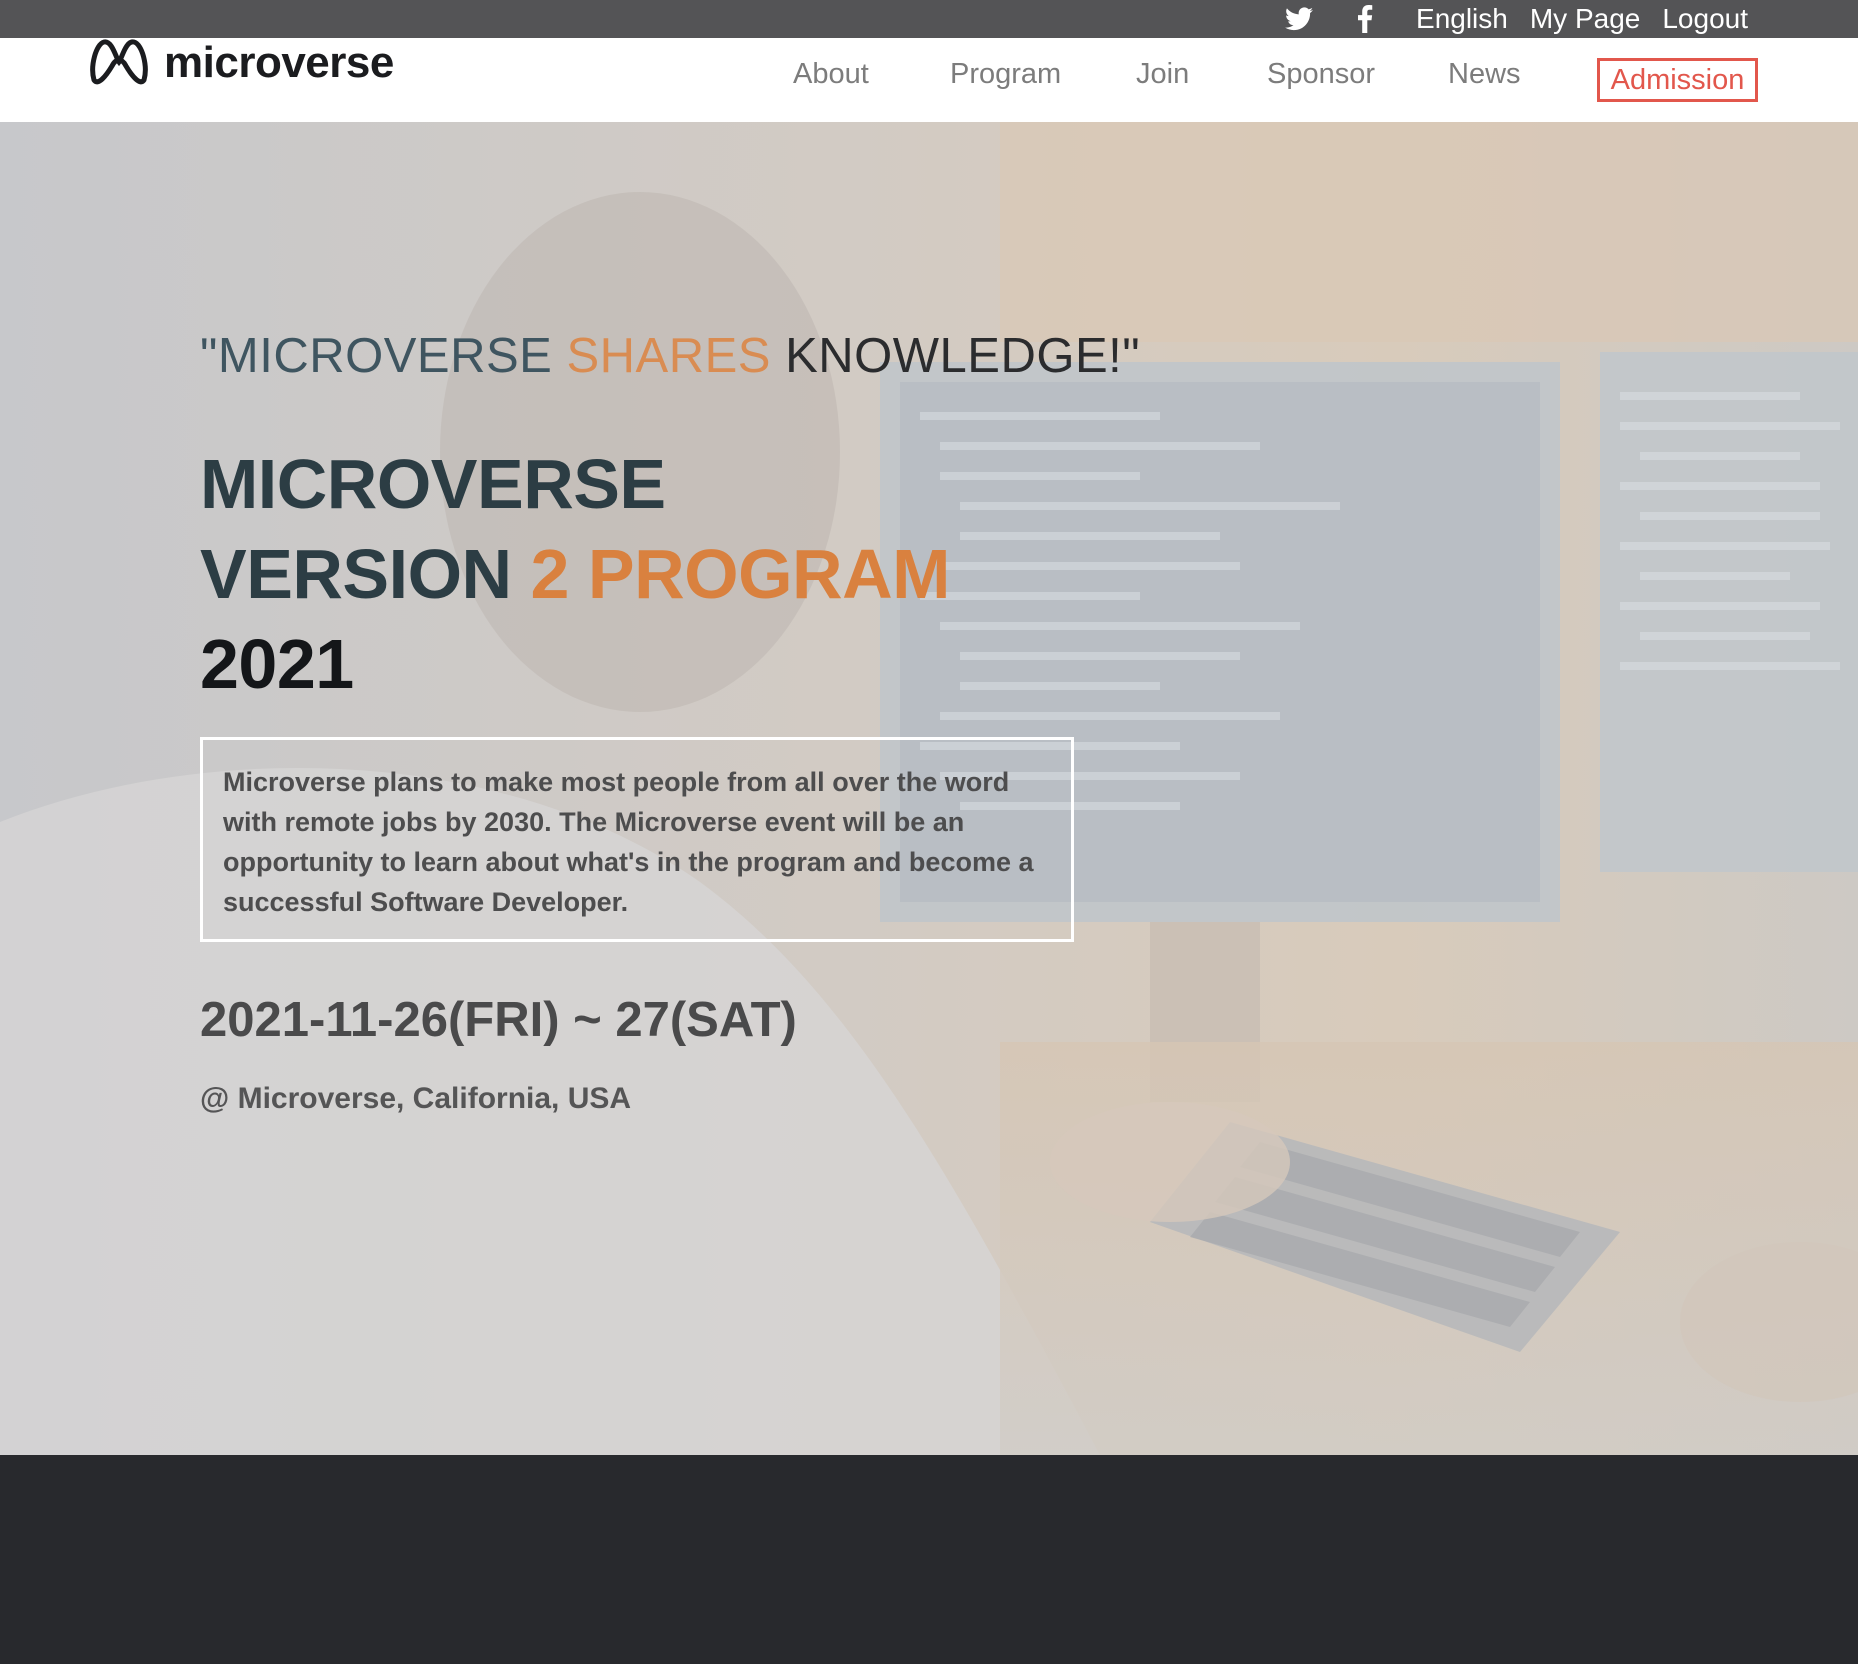 The width and height of the screenshot is (1858, 1664). I want to click on my-page-link: My Page, so click(1585, 19).